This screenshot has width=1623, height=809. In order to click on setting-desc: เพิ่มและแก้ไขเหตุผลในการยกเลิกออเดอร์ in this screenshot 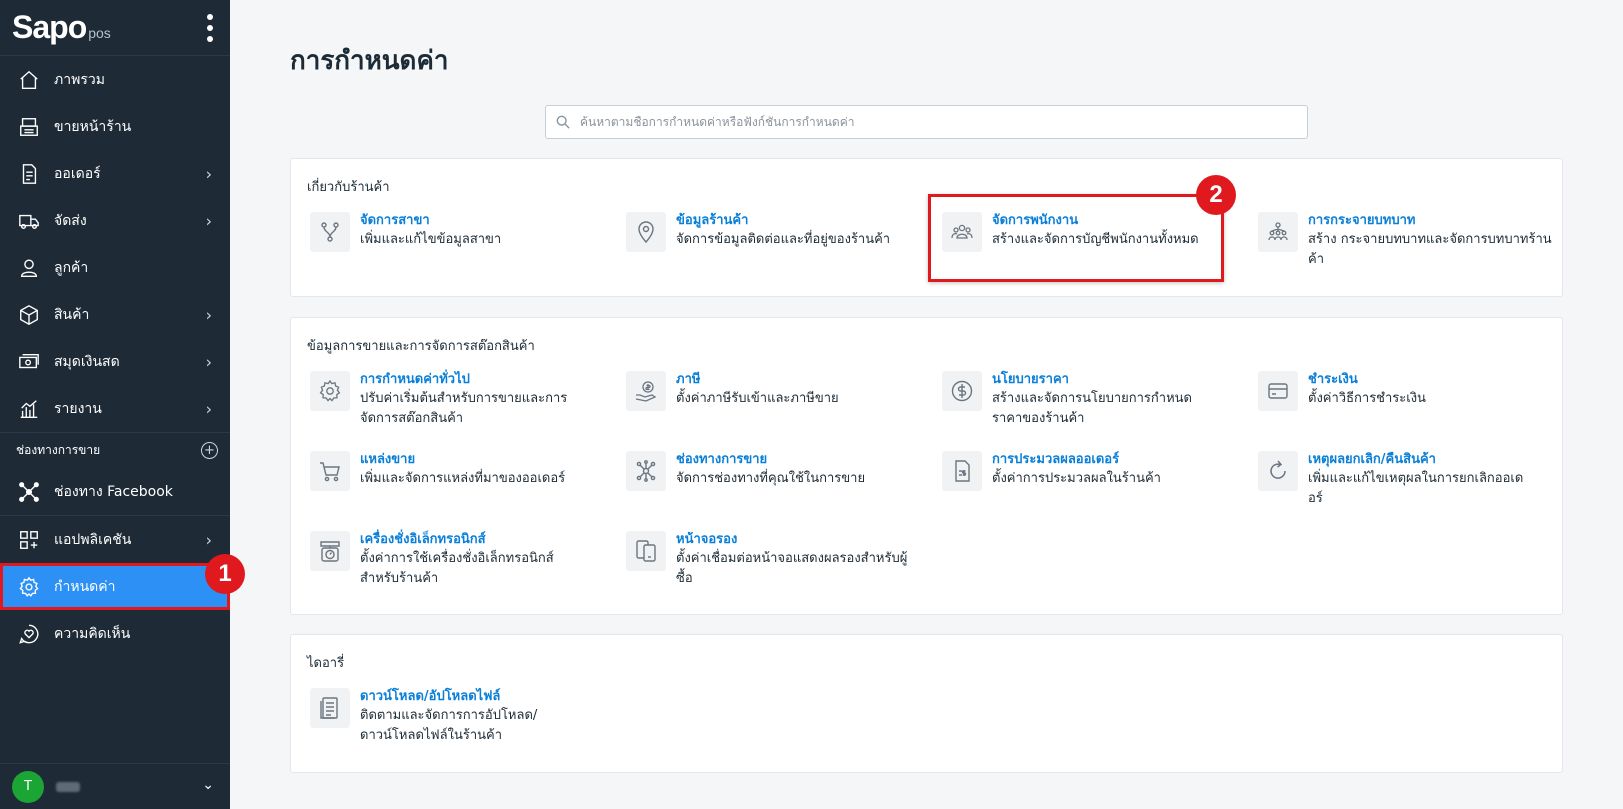, I will do `click(1416, 488)`.